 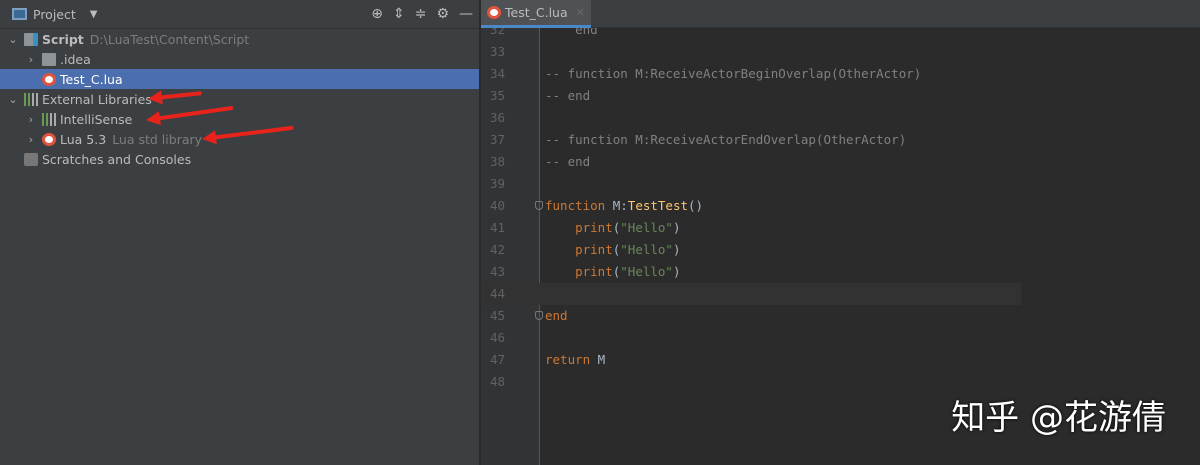 I want to click on line-number: 33, so click(x=497, y=51).